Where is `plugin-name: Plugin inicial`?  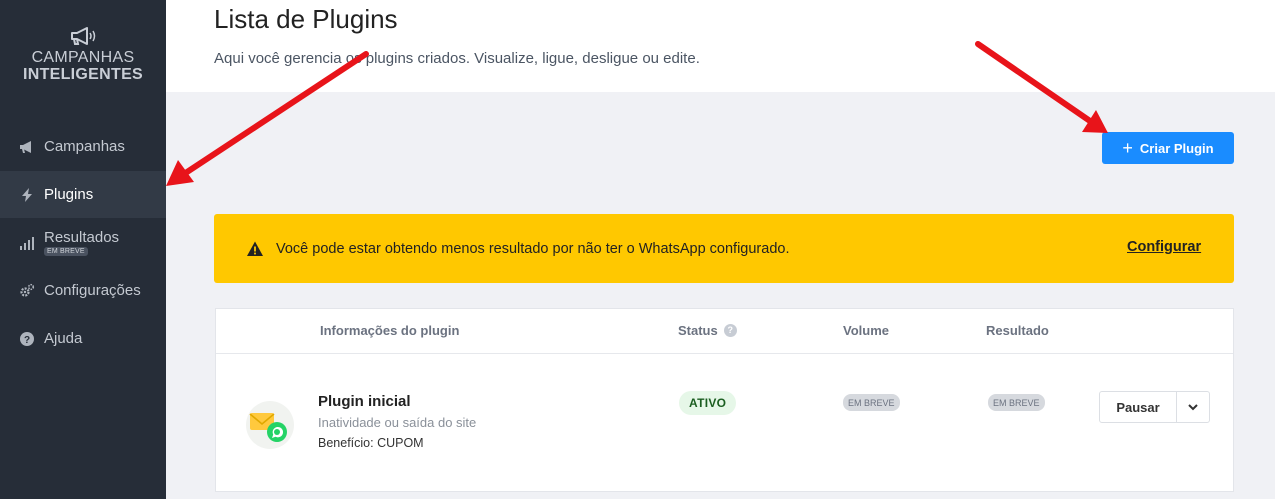
plugin-name: Plugin inicial is located at coordinates (364, 401).